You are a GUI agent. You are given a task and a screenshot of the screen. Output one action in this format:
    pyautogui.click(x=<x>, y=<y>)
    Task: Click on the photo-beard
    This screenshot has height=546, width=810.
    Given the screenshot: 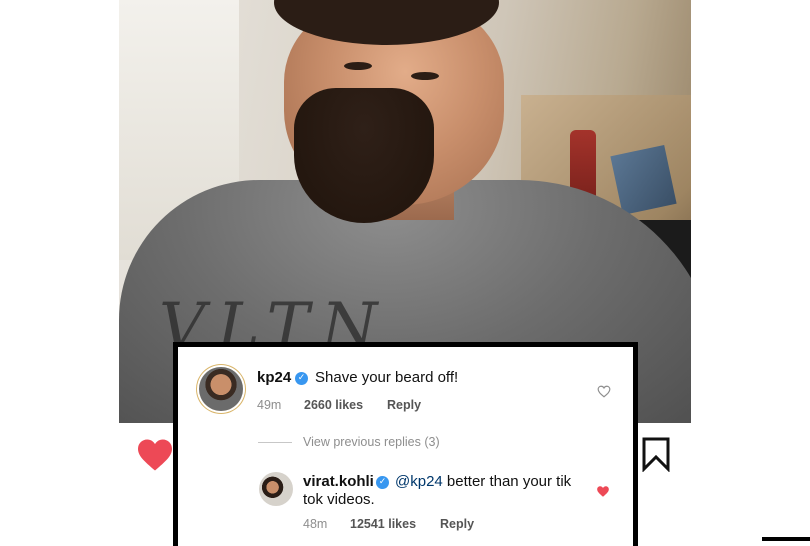 What is the action you would take?
    pyautogui.click(x=364, y=155)
    